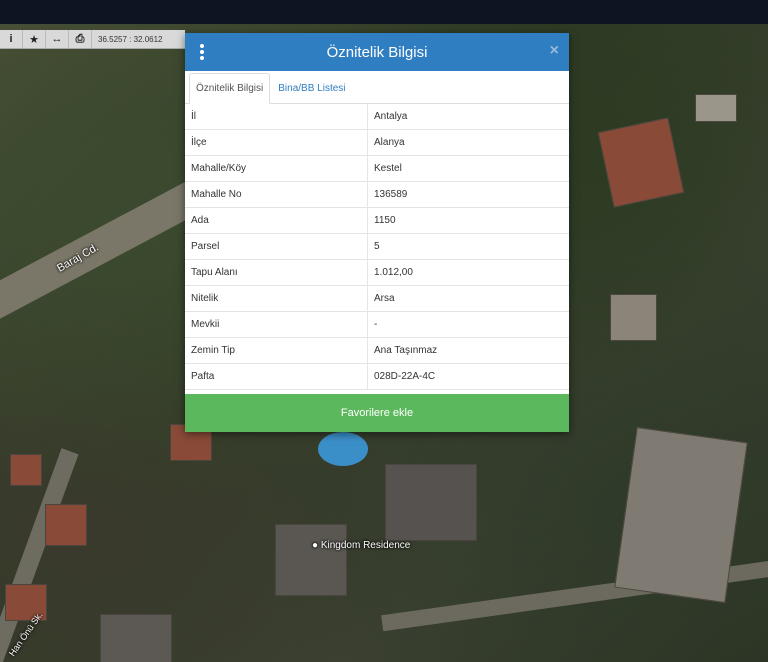 The width and height of the screenshot is (768, 662). What do you see at coordinates (384, 12) in the screenshot?
I see `top-bar` at bounding box center [384, 12].